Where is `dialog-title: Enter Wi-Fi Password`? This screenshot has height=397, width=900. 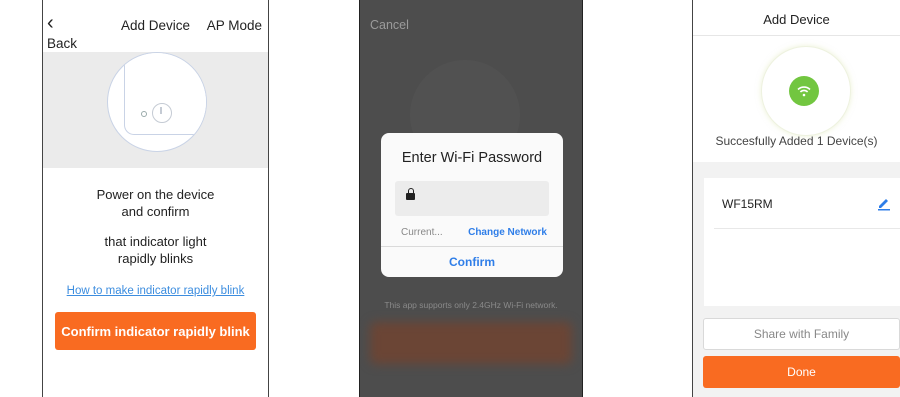 dialog-title: Enter Wi-Fi Password is located at coordinates (472, 158).